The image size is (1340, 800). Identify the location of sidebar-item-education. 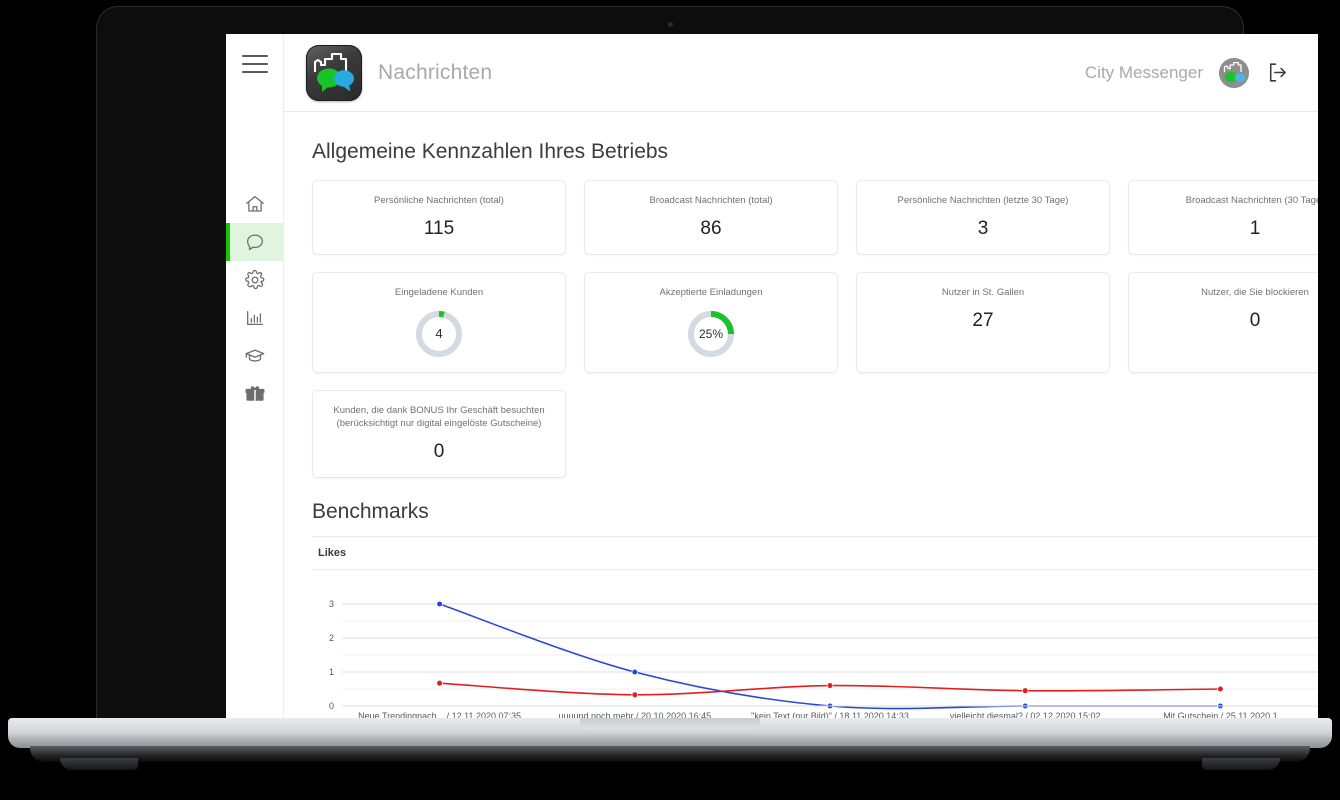
(254, 356).